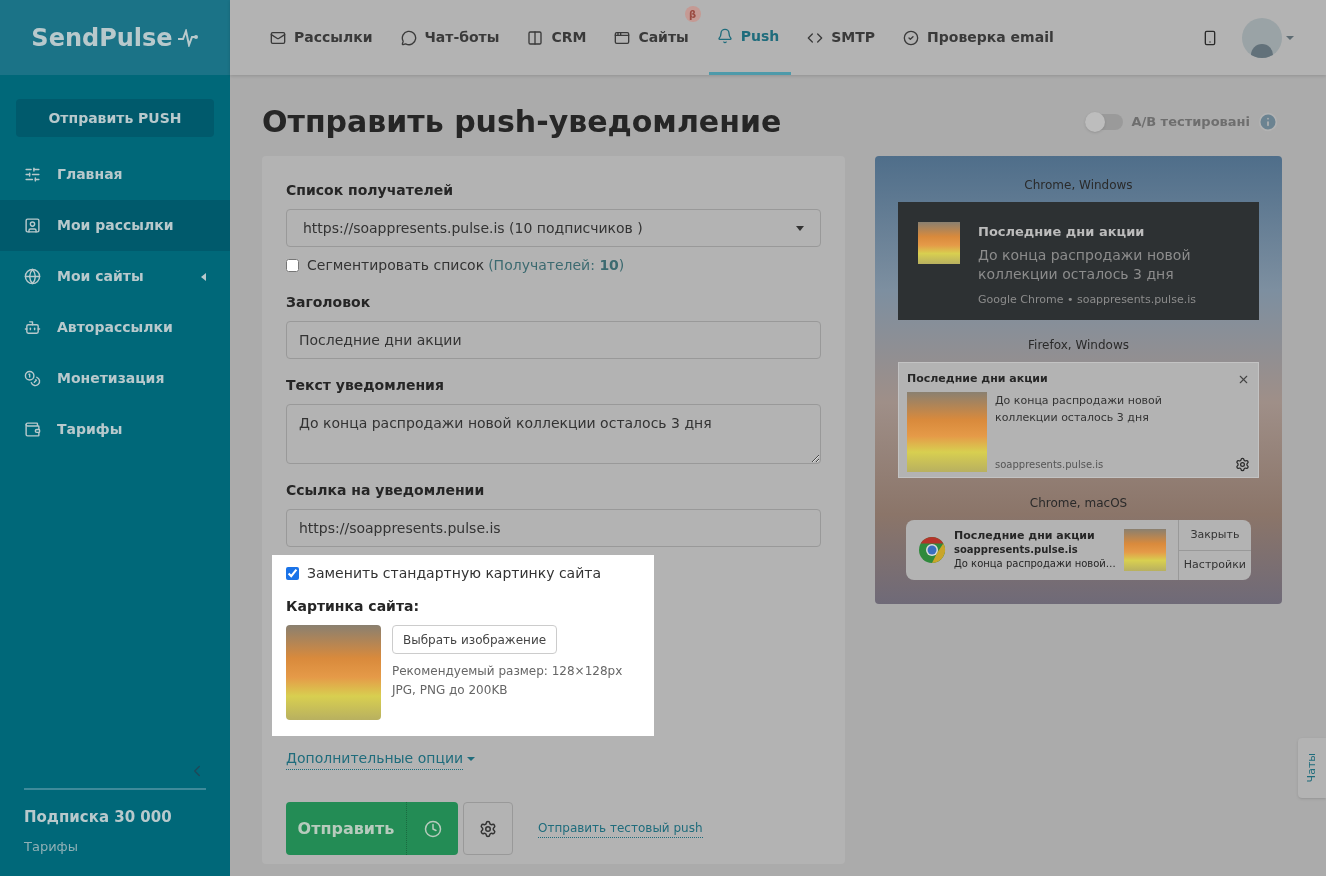 The width and height of the screenshot is (1326, 876). What do you see at coordinates (1312, 768) in the screenshot?
I see `chats-tab: Чаты` at bounding box center [1312, 768].